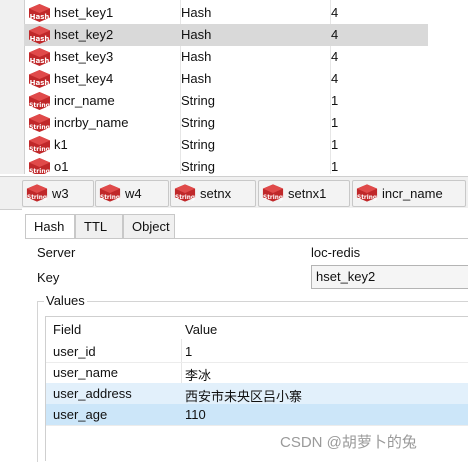  Describe the element at coordinates (201, 329) in the screenshot. I see `column-header-value: Value` at that location.